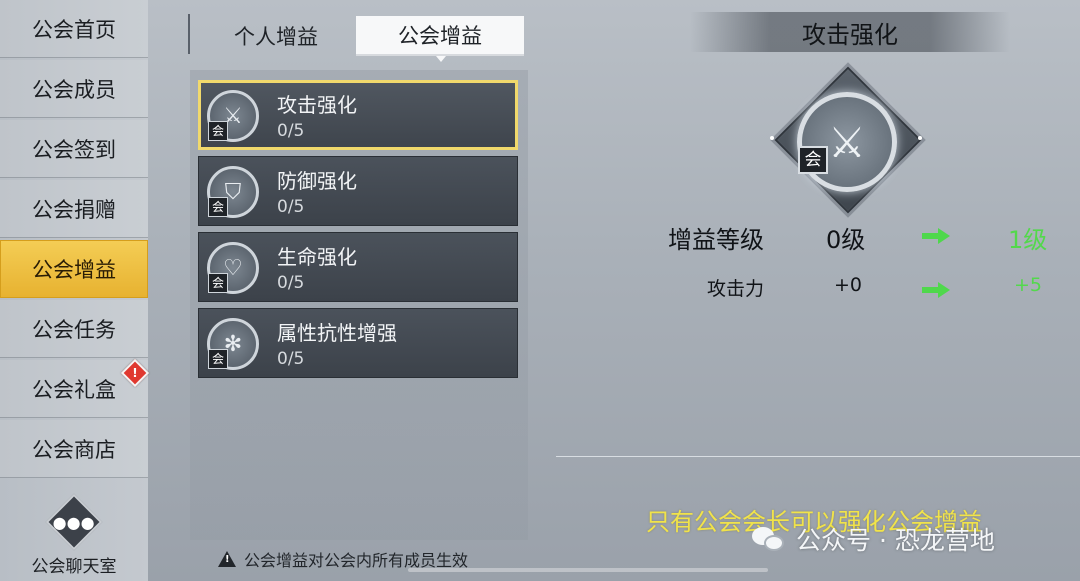 The height and width of the screenshot is (581, 1080). What do you see at coordinates (1028, 285) in the screenshot?
I see `stat-next: +5` at bounding box center [1028, 285].